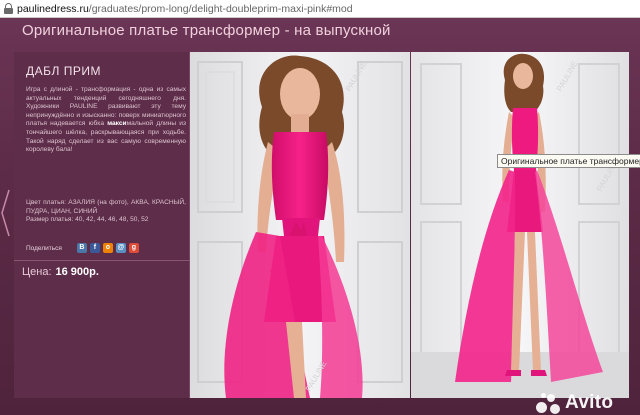 This screenshot has width=640, height=415. I want to click on prev-arrow-icon, so click(5, 213).